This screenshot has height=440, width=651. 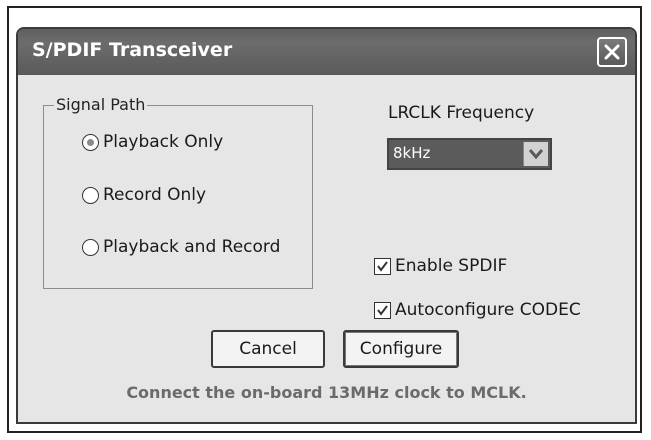 I want to click on window-title: S/PDIF Transceiver, so click(x=132, y=50).